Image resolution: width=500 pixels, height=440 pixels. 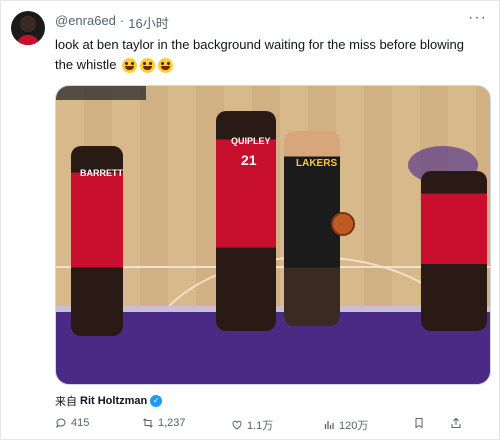 What do you see at coordinates (260, 426) in the screenshot?
I see `like-count: 1.1万` at bounding box center [260, 426].